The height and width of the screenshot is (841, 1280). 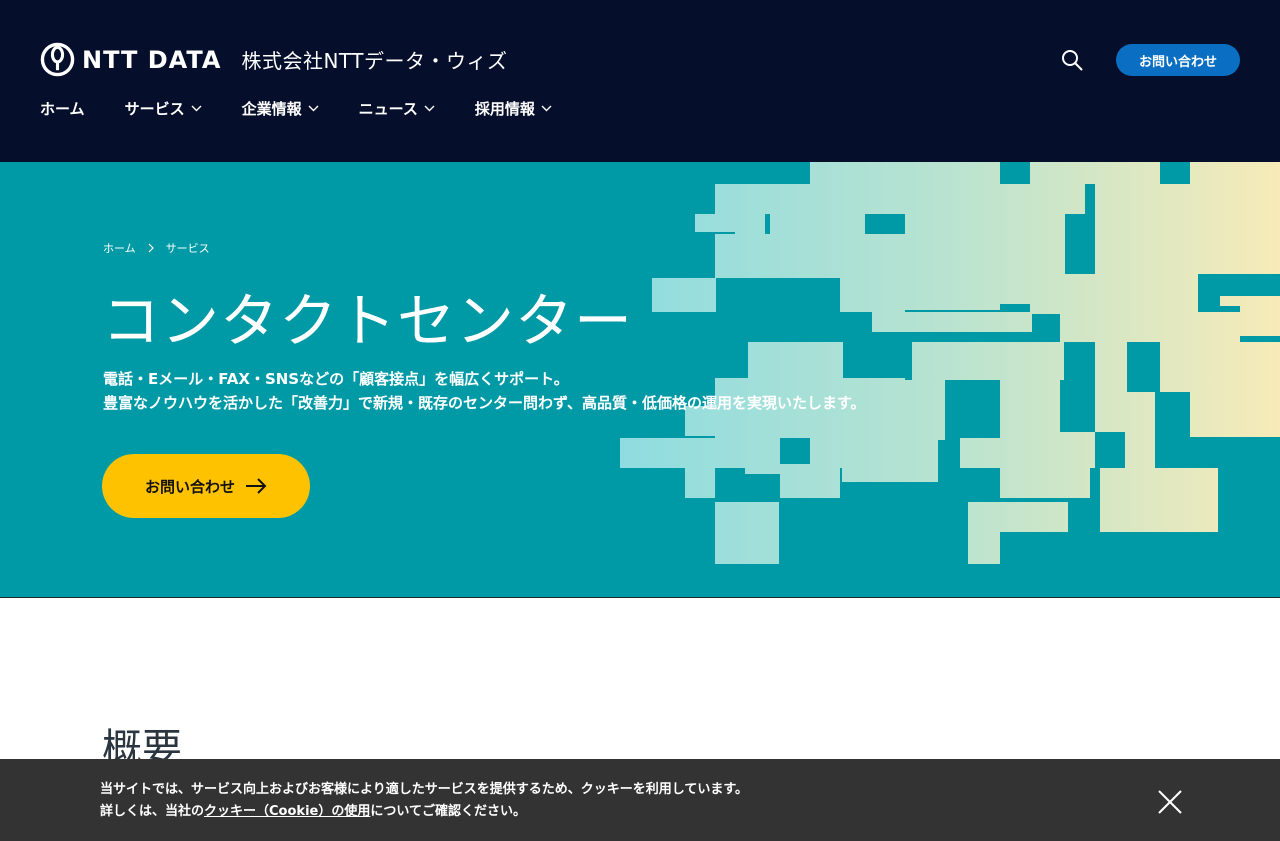 What do you see at coordinates (154, 108) in the screenshot?
I see `nav-item-label: サービス` at bounding box center [154, 108].